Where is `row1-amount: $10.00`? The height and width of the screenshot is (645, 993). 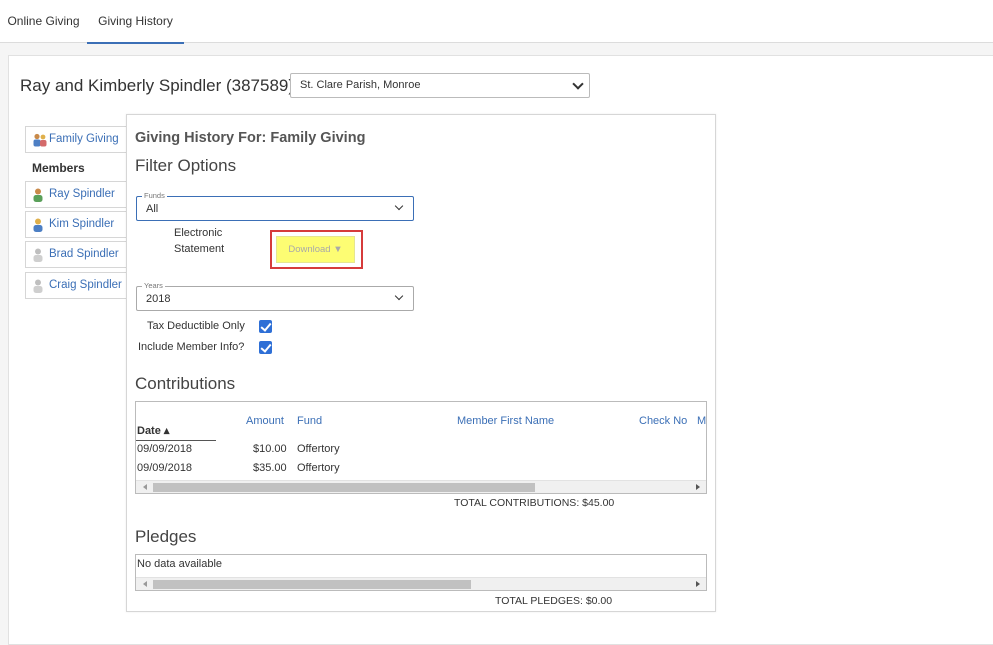 row1-amount: $10.00 is located at coordinates (270, 449).